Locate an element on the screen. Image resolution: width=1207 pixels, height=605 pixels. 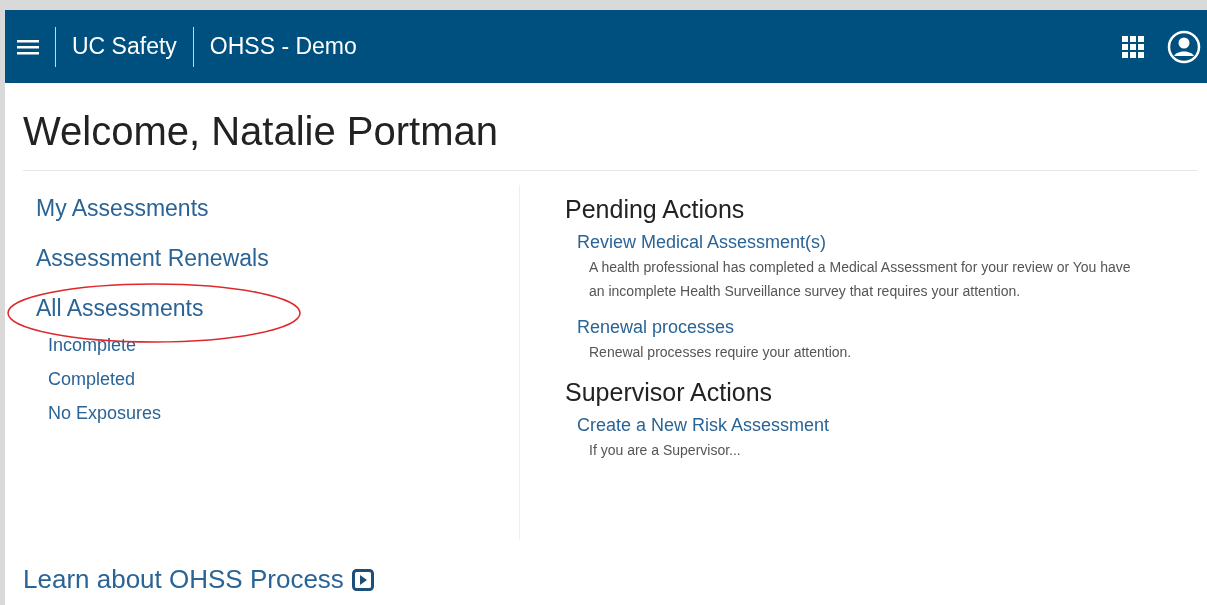
section-heading: Supervisor Actions is located at coordinates (669, 392).